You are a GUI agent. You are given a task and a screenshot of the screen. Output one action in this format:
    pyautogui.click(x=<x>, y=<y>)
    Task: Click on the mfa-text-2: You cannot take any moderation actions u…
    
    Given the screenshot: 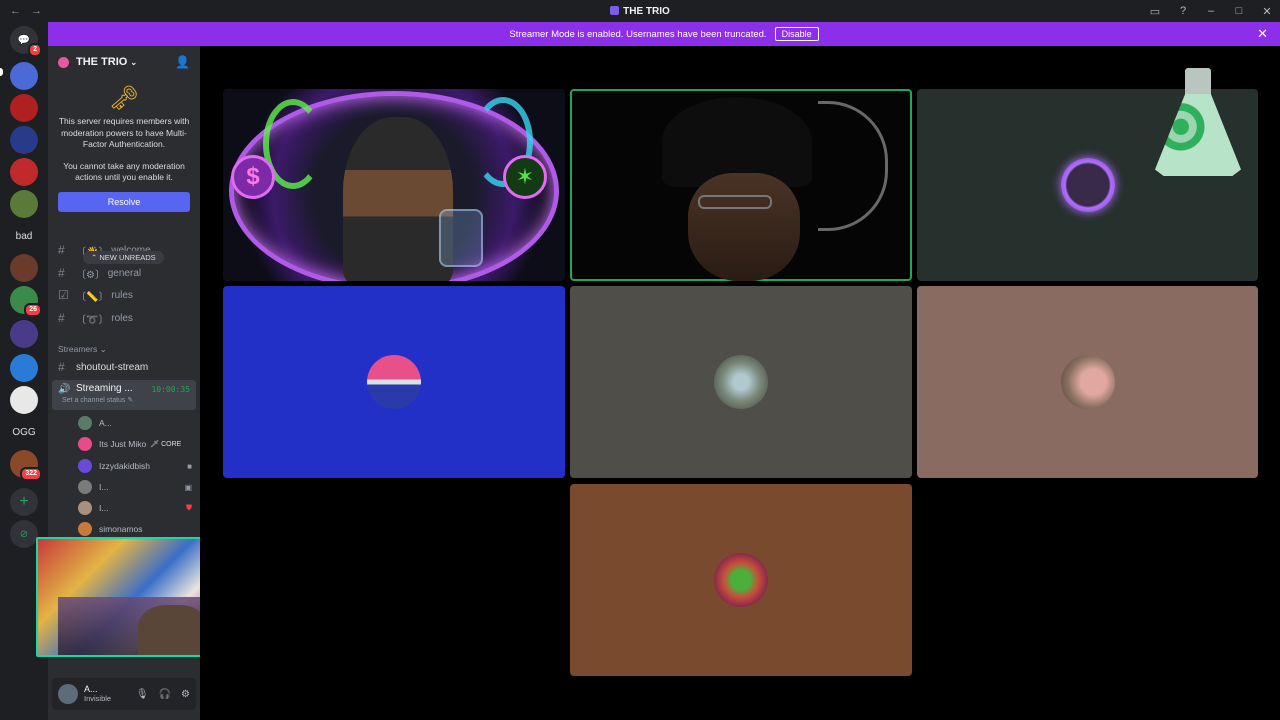 What is the action you would take?
    pyautogui.click(x=124, y=171)
    